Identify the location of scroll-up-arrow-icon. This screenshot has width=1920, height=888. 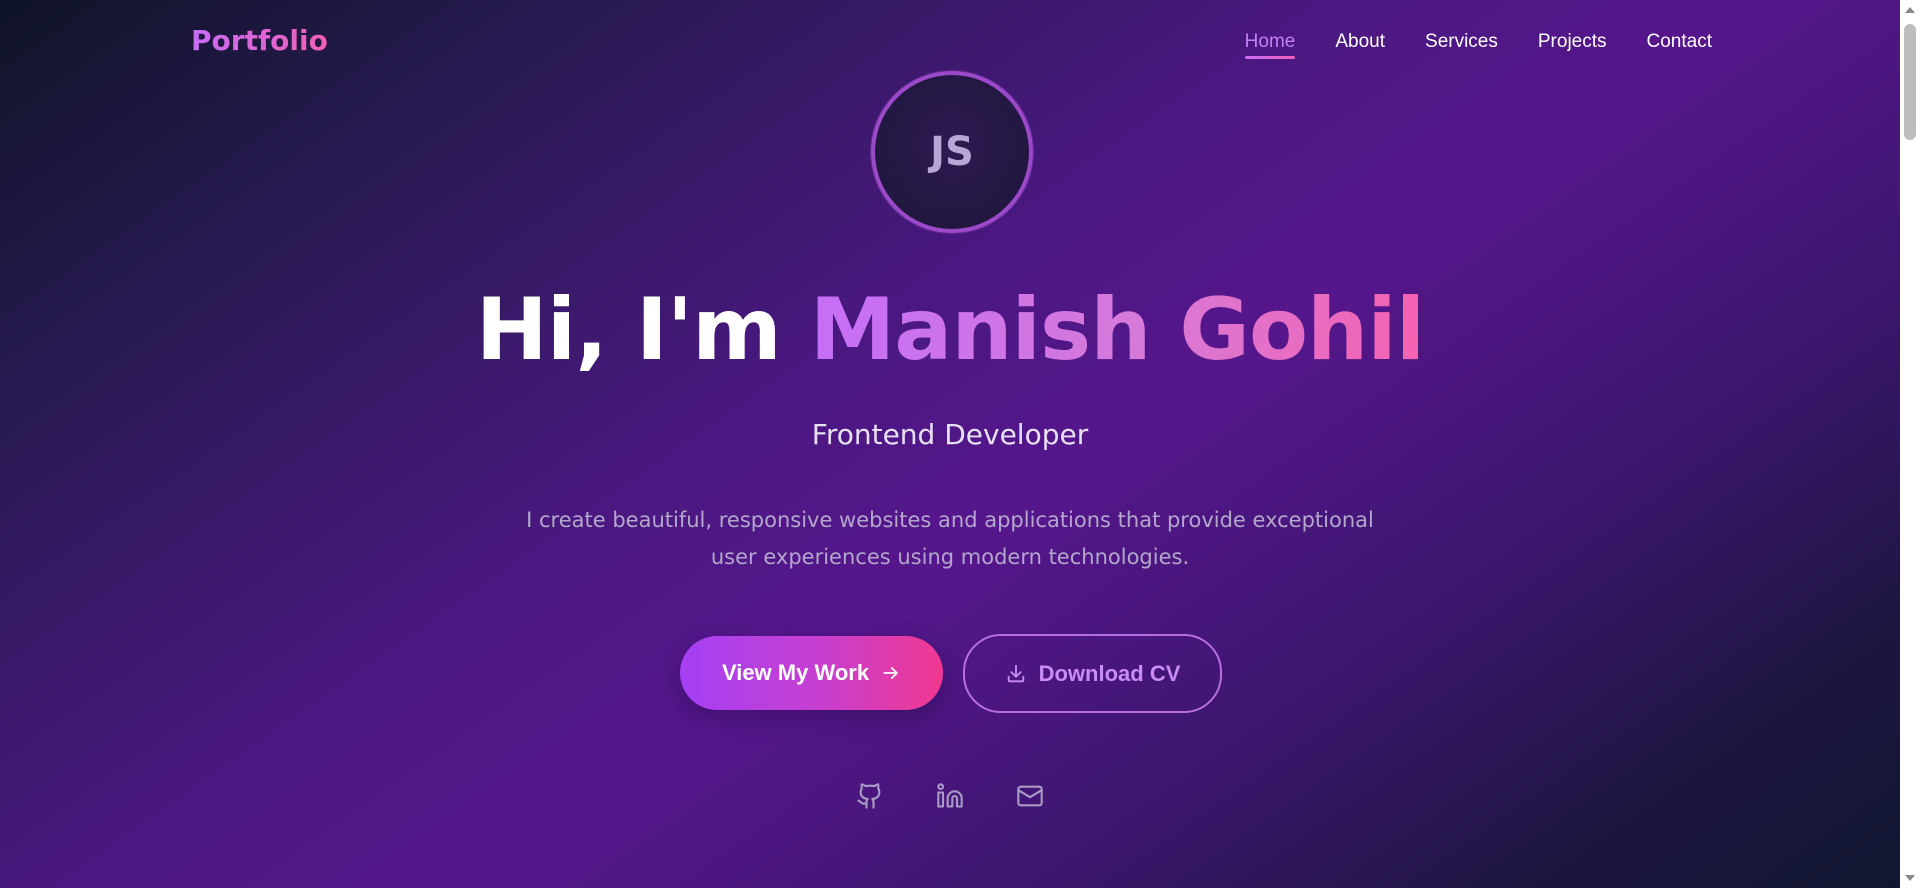
(1910, 10).